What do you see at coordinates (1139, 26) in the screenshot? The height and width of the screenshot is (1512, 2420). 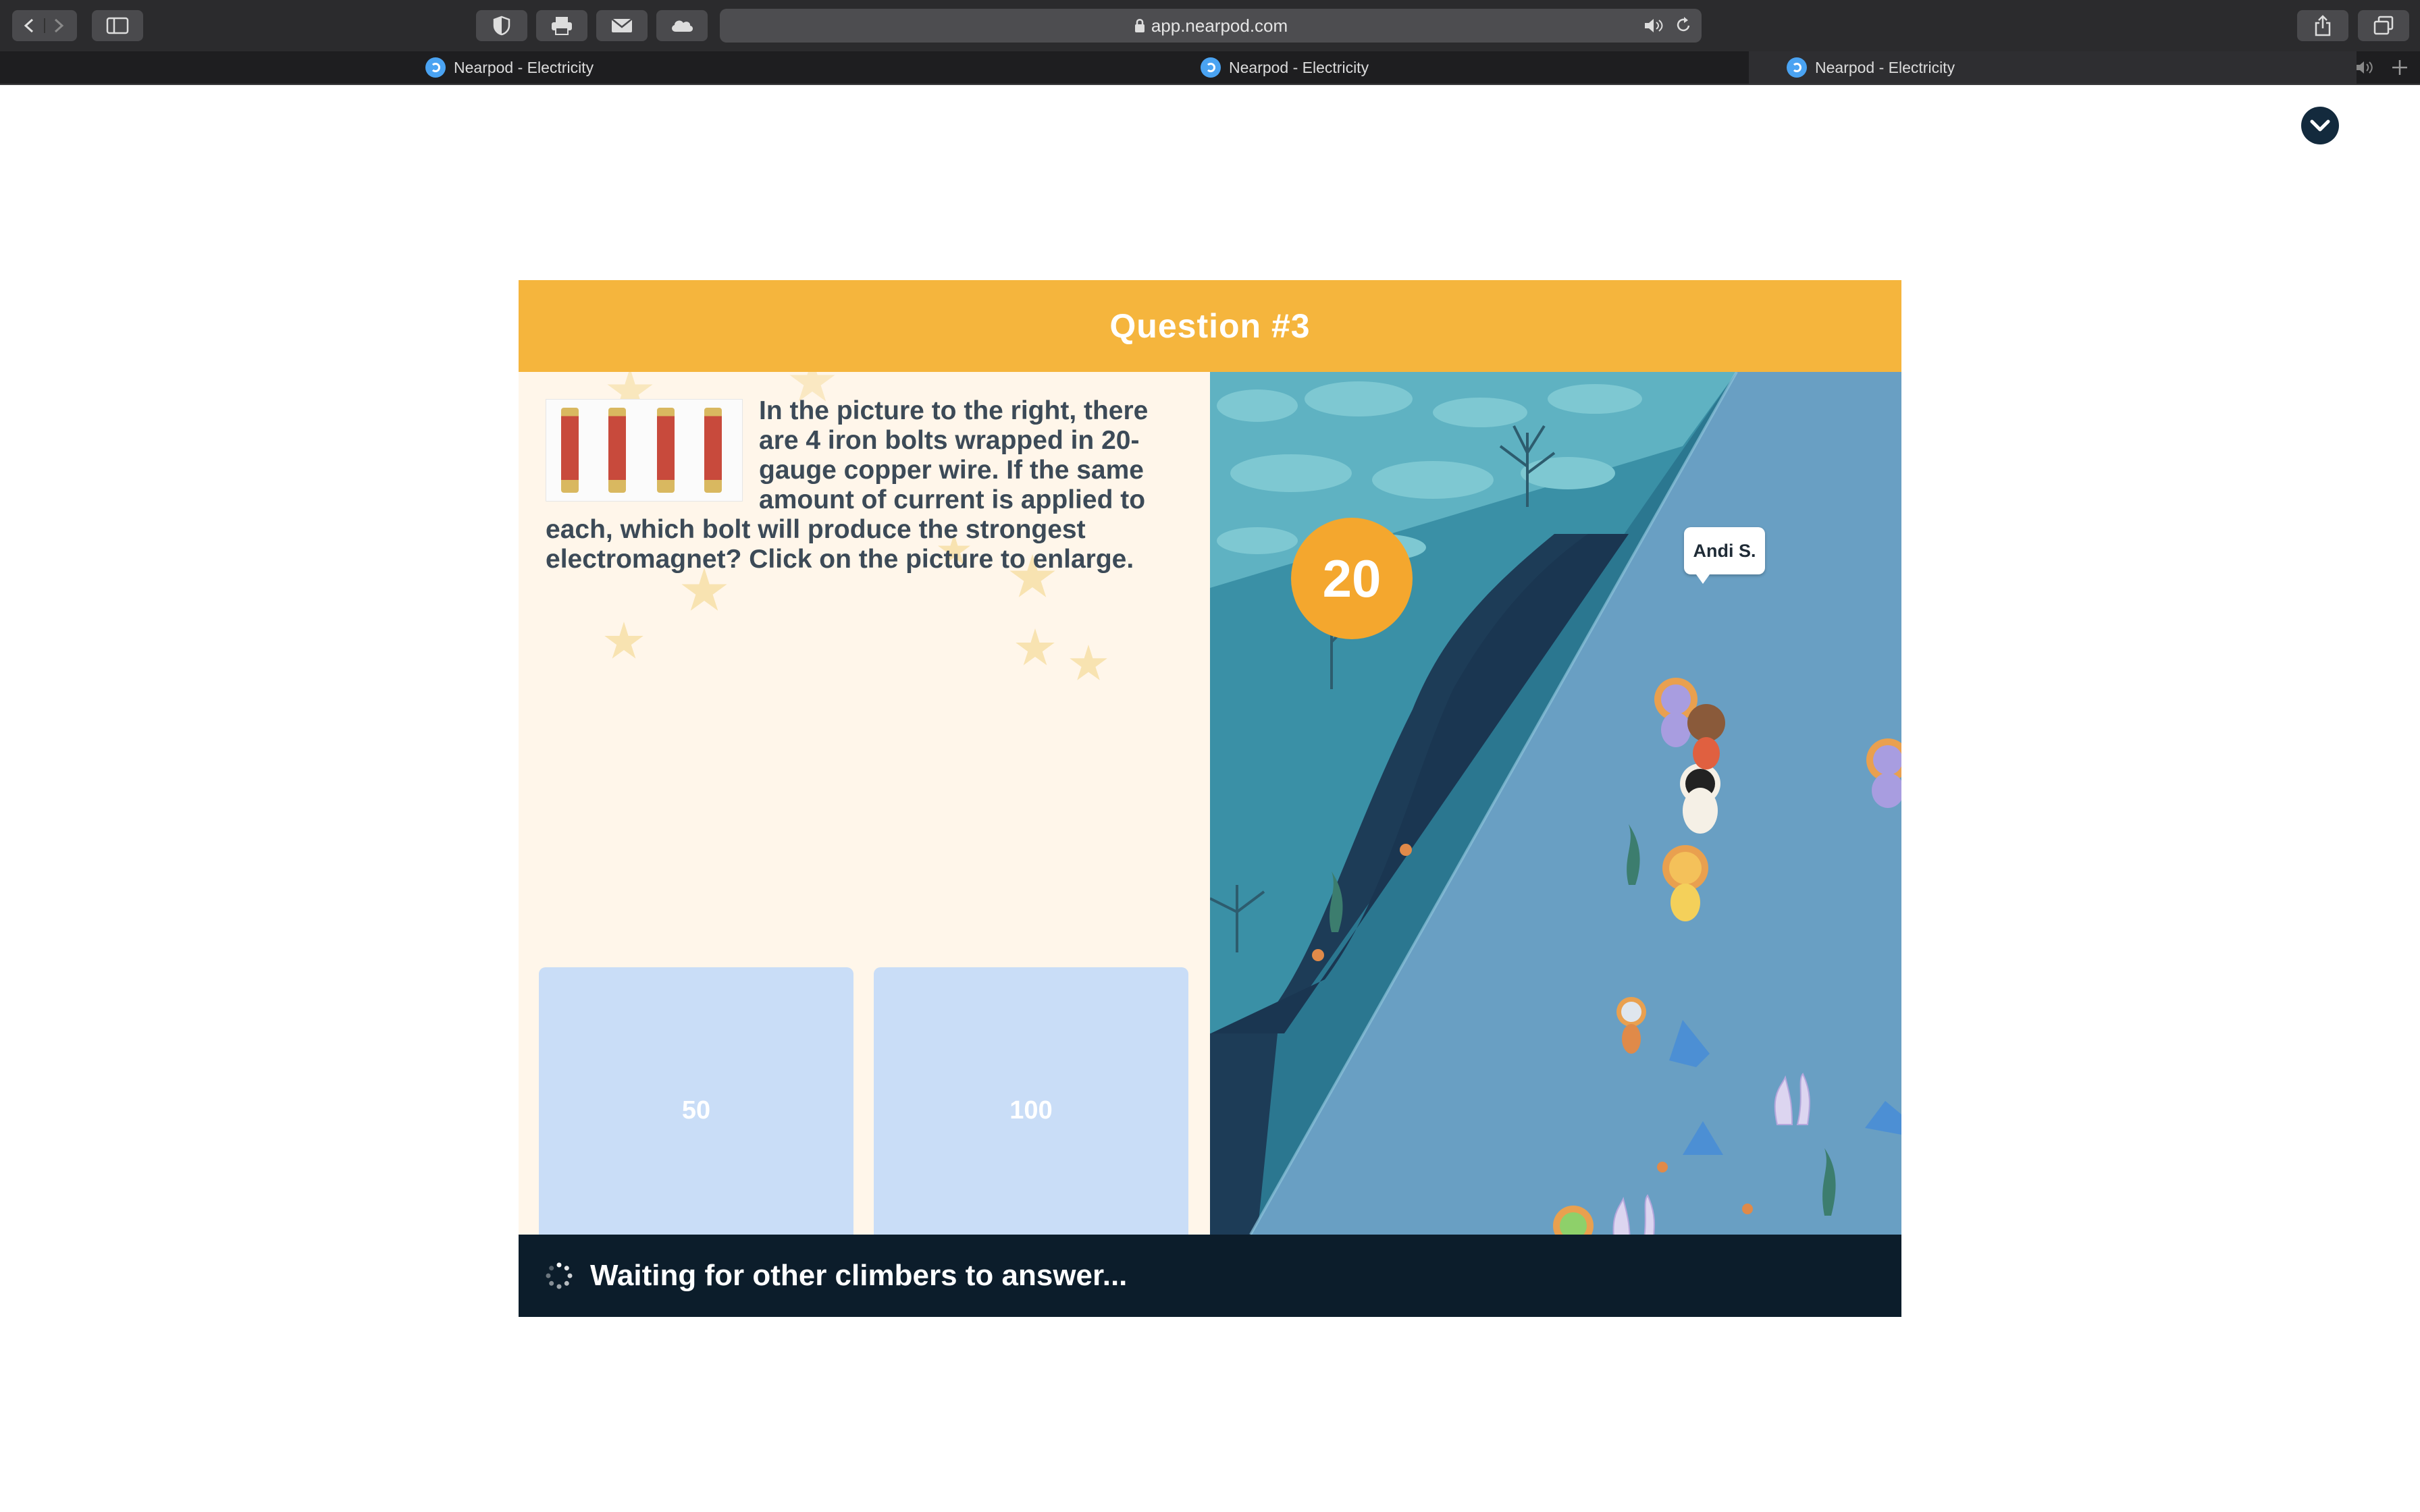 I see `lock-icon` at bounding box center [1139, 26].